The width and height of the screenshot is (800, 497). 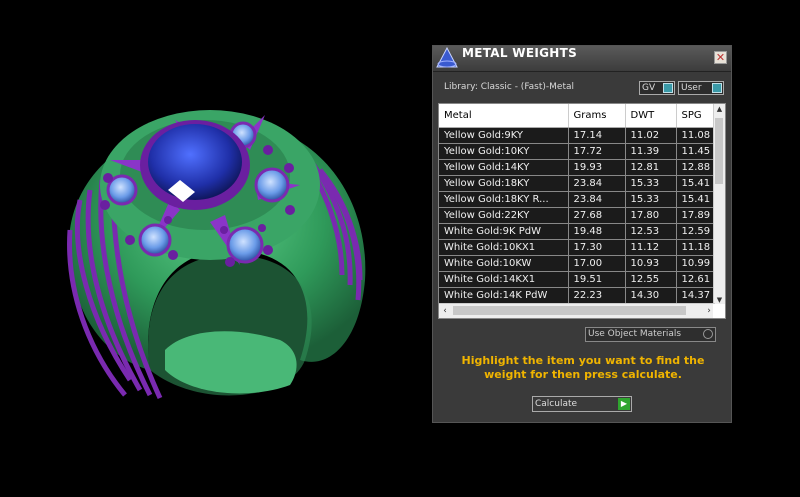 I want to click on user-toggle: User, so click(x=701, y=88).